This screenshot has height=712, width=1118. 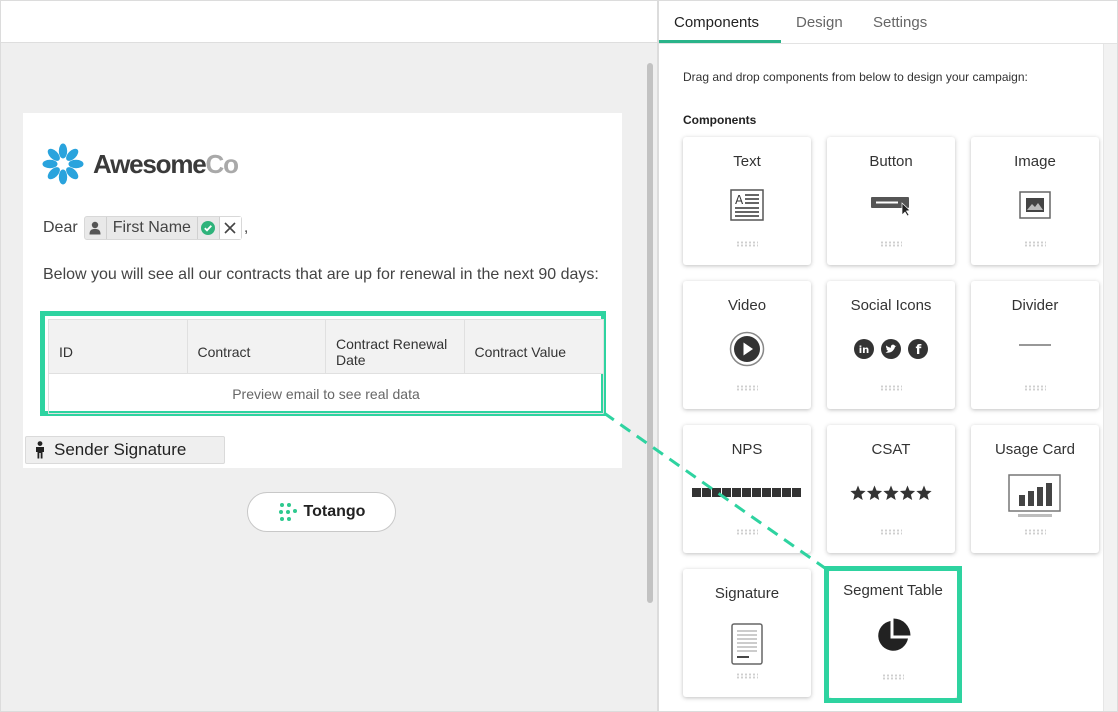 What do you see at coordinates (287, 512) in the screenshot?
I see `totango-logo-icon` at bounding box center [287, 512].